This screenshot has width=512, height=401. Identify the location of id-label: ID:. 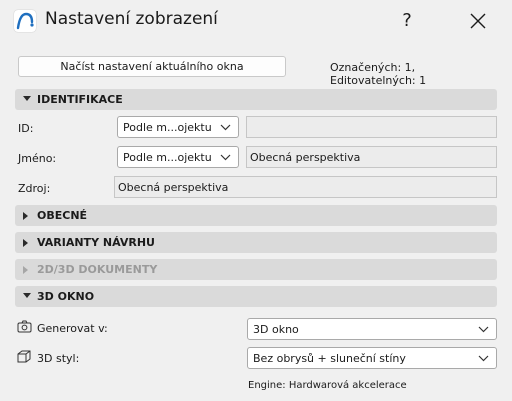
(26, 128).